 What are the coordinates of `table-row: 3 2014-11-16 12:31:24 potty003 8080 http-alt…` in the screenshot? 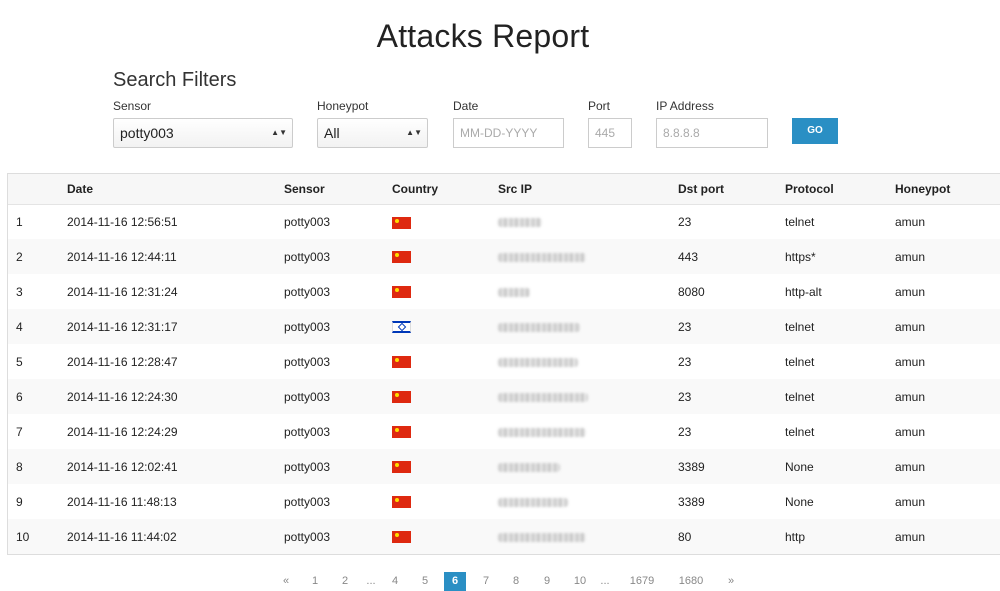 It's located at (504, 291).